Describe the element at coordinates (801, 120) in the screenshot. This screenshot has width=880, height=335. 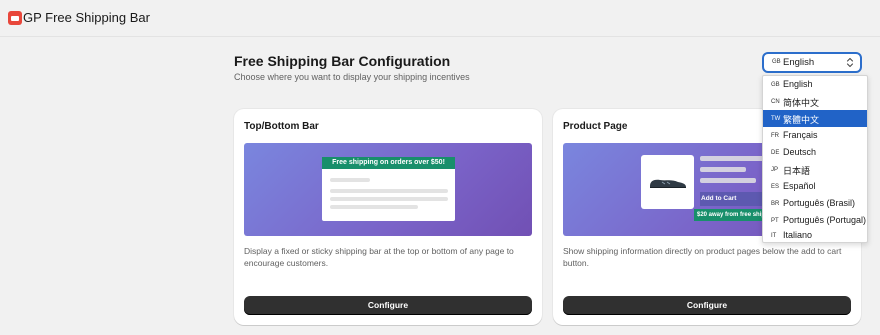
I see `language-option-label: 繁體中文` at that location.